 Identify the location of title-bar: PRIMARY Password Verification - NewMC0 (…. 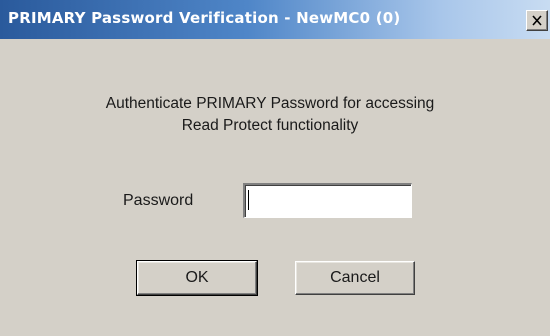
(275, 19).